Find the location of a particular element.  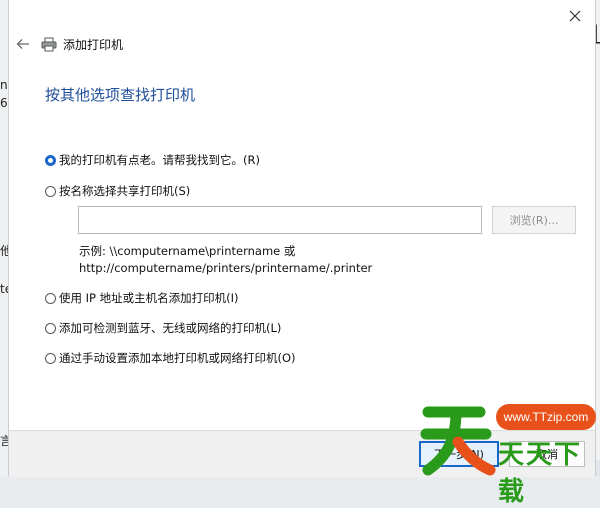

option-bluetooth-wireless: 添加可检测到蓝牙、无线或网络的打印机(L) is located at coordinates (163, 328).